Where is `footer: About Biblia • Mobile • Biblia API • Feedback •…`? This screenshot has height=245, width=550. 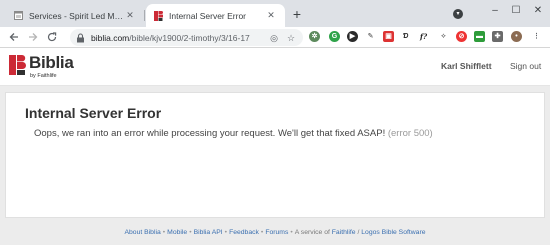 footer: About Biblia • Mobile • Biblia API • Feedback •… is located at coordinates (275, 232).